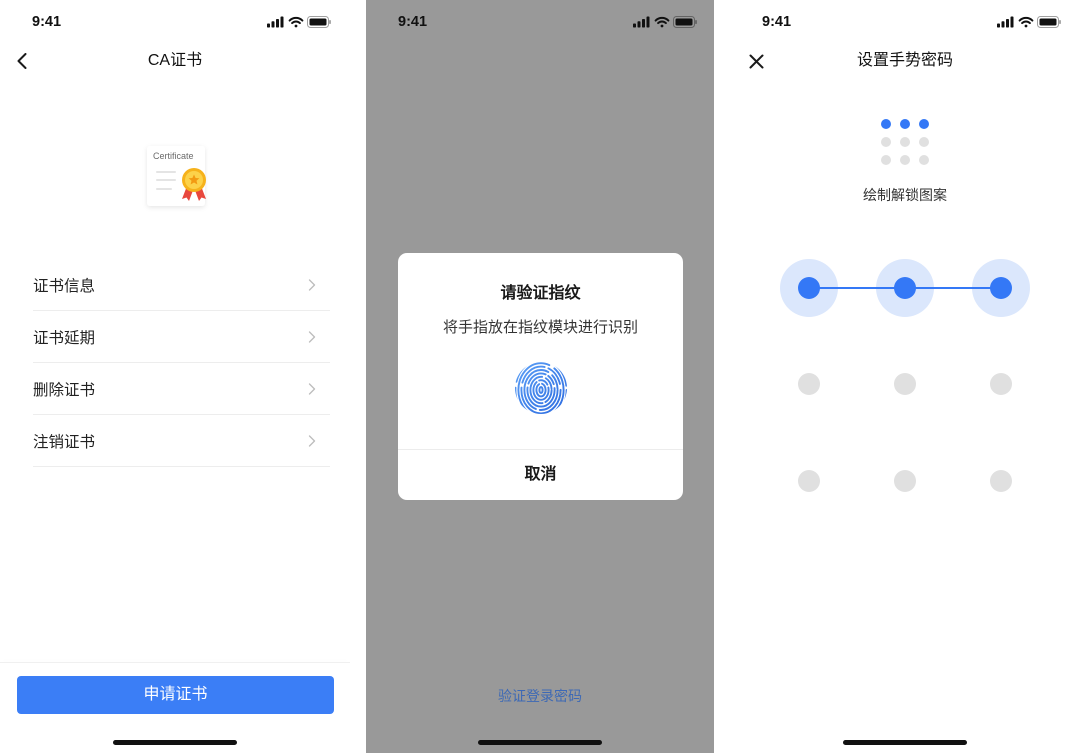  I want to click on close-icon, so click(756, 61).